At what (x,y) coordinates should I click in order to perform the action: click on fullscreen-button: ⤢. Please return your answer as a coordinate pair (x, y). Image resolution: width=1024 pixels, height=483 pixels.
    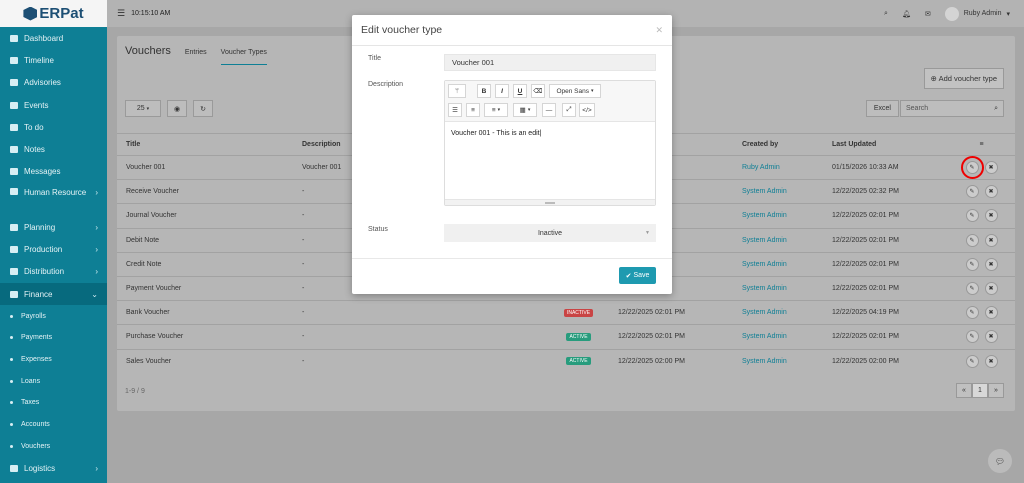
    Looking at the image, I should click on (569, 110).